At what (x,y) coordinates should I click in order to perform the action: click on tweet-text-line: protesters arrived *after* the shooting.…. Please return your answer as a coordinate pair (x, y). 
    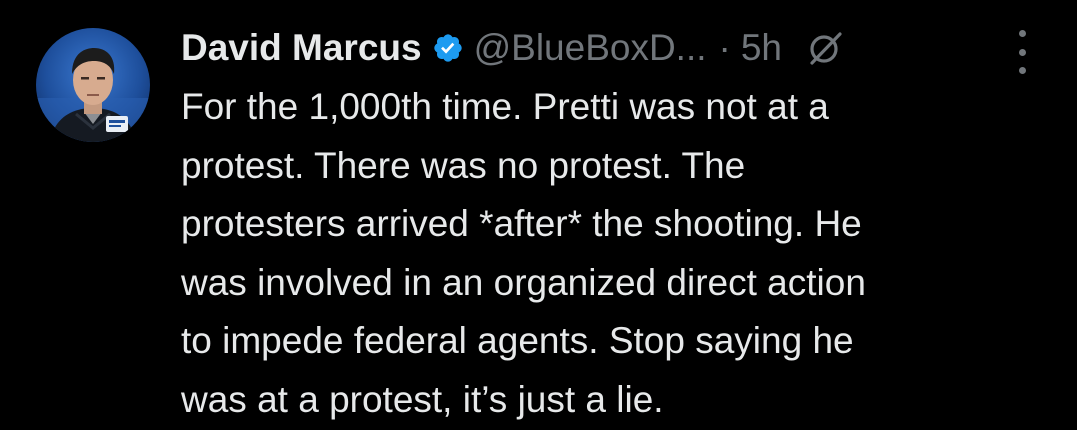
    Looking at the image, I should click on (521, 224).